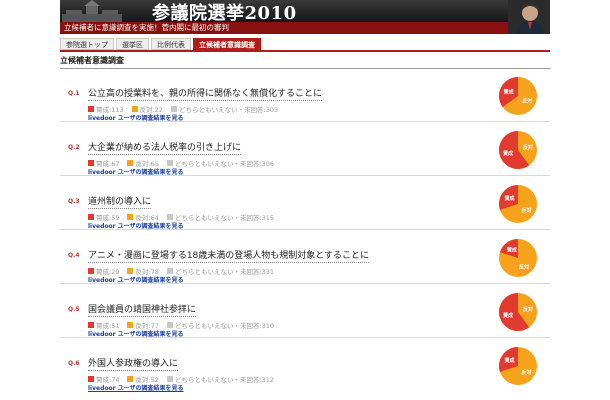 This screenshot has height=400, width=610. What do you see at coordinates (224, 380) in the screenshot?
I see `neutral-count: どちらともいえない・未回答:312` at bounding box center [224, 380].